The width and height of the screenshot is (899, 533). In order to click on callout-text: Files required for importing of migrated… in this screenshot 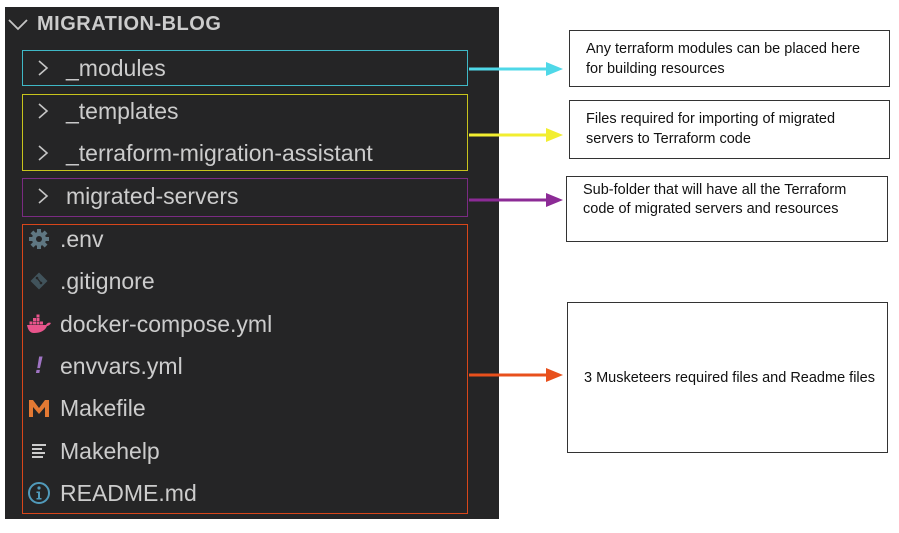, I will do `click(711, 129)`.